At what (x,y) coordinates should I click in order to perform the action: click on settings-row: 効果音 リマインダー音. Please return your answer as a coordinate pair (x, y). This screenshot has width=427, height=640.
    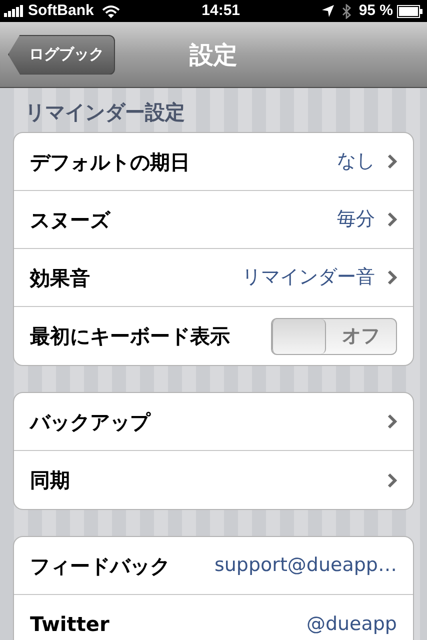
    Looking at the image, I should click on (213, 278).